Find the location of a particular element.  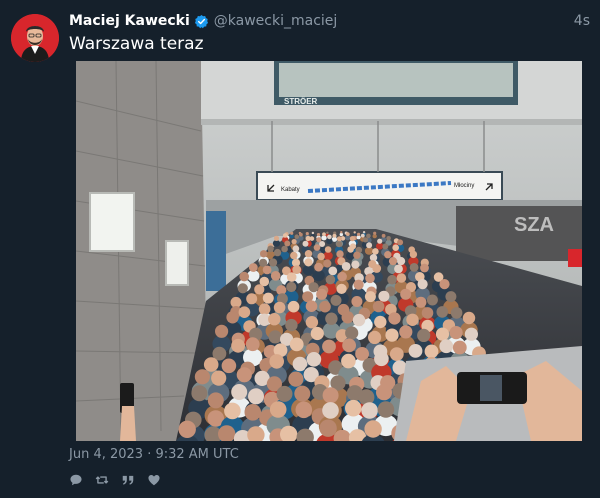

avatar-portrait is located at coordinates (35, 38).